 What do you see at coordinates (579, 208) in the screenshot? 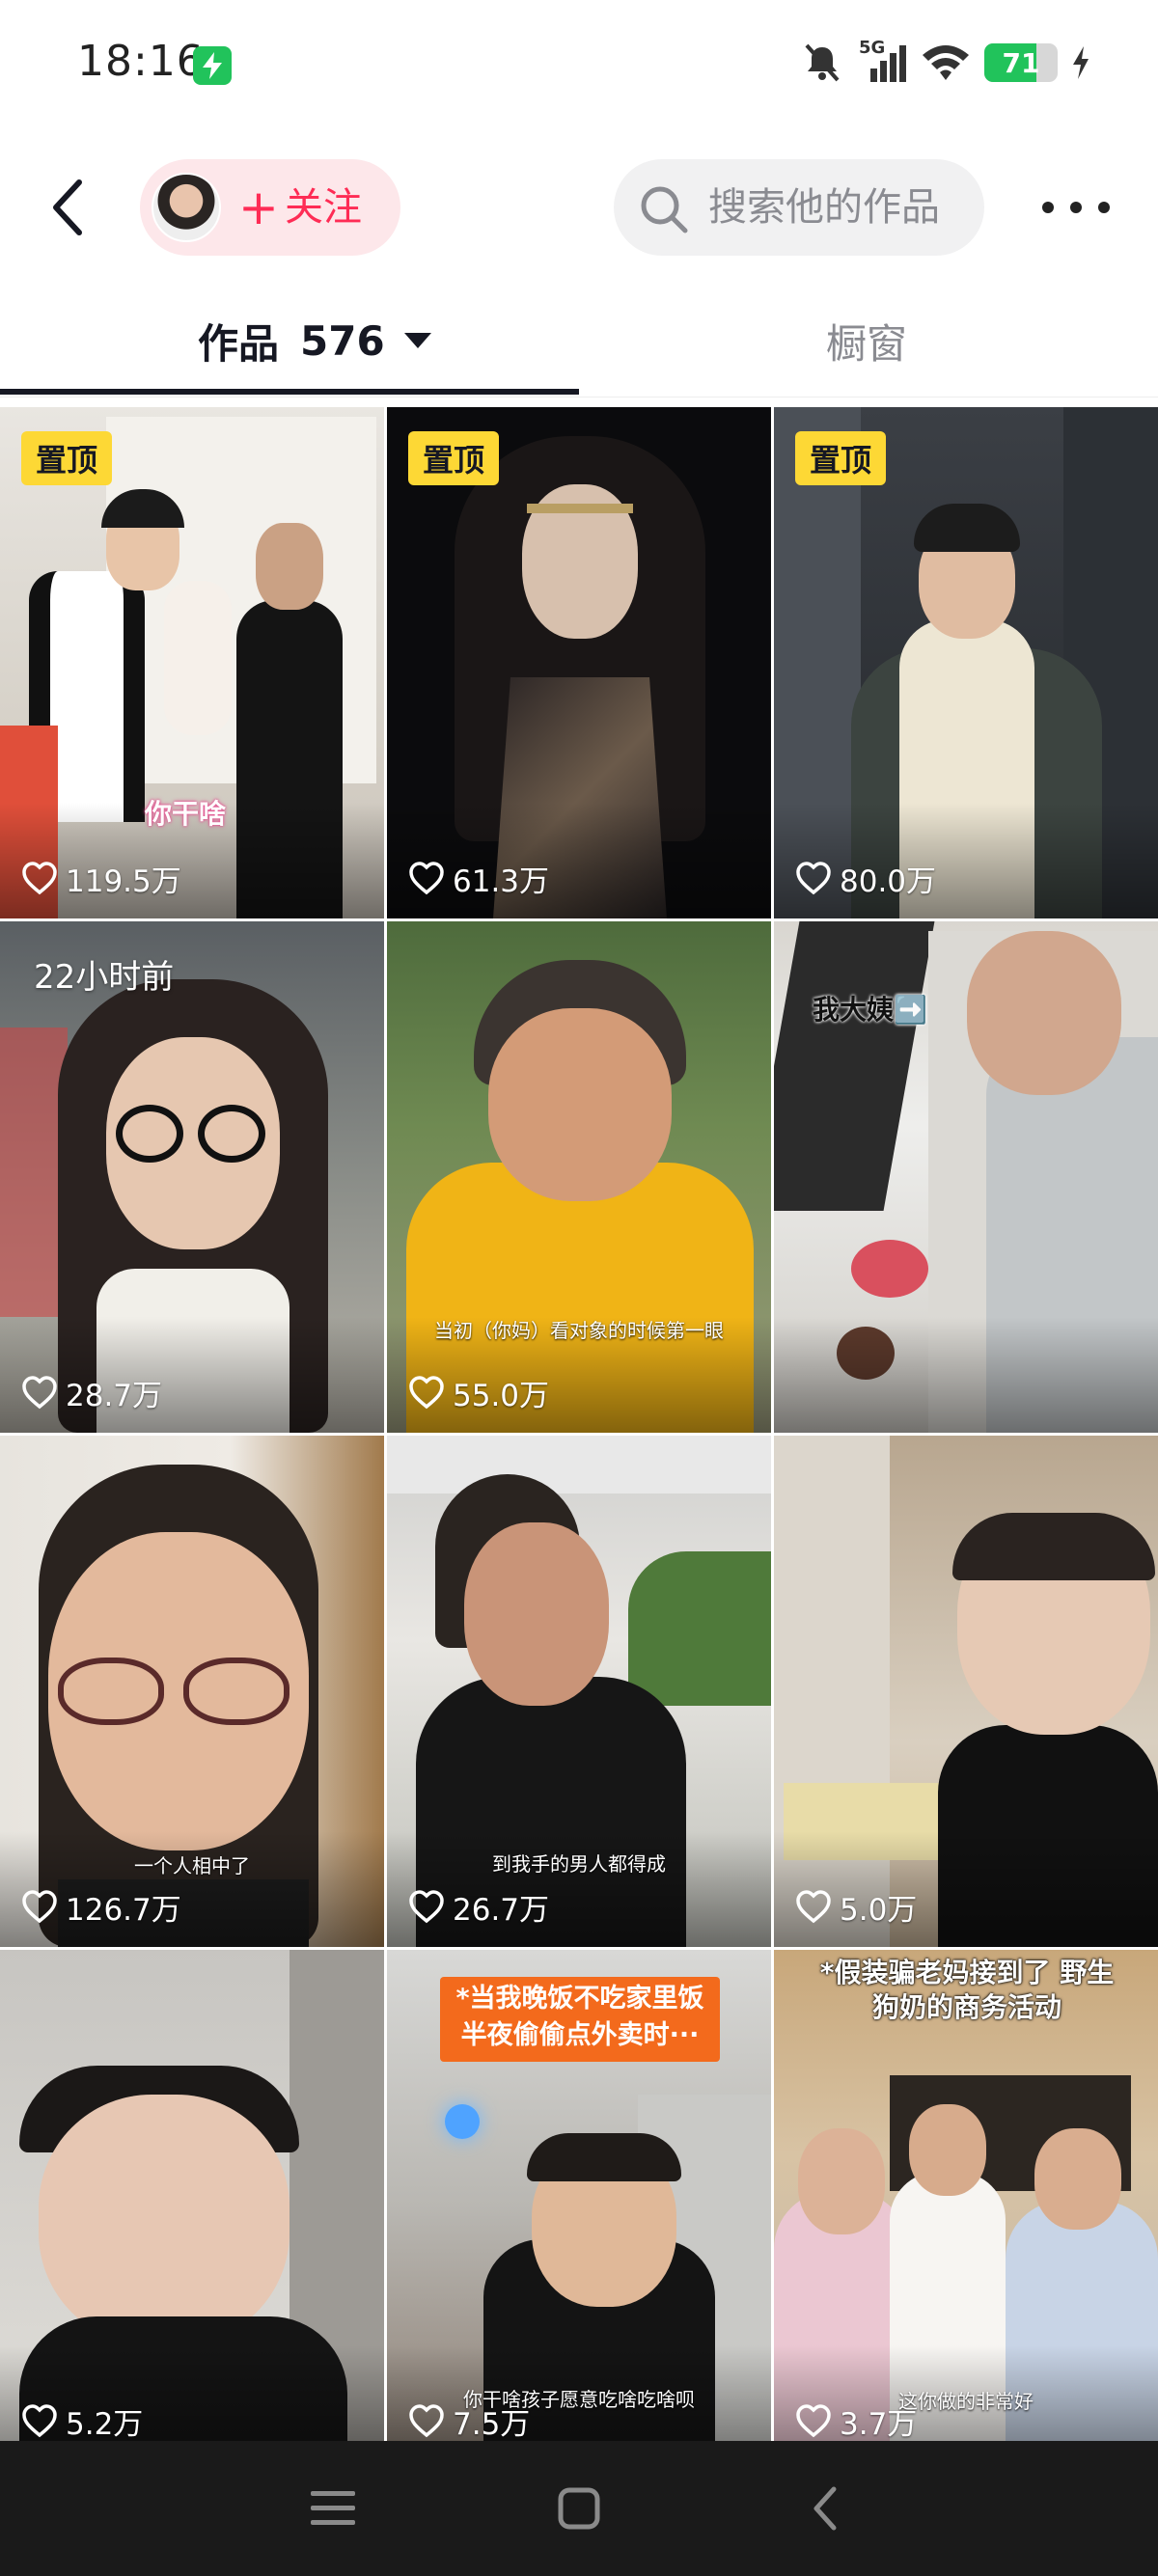
I see `top-nav: + 关注 搜索他的作品` at bounding box center [579, 208].